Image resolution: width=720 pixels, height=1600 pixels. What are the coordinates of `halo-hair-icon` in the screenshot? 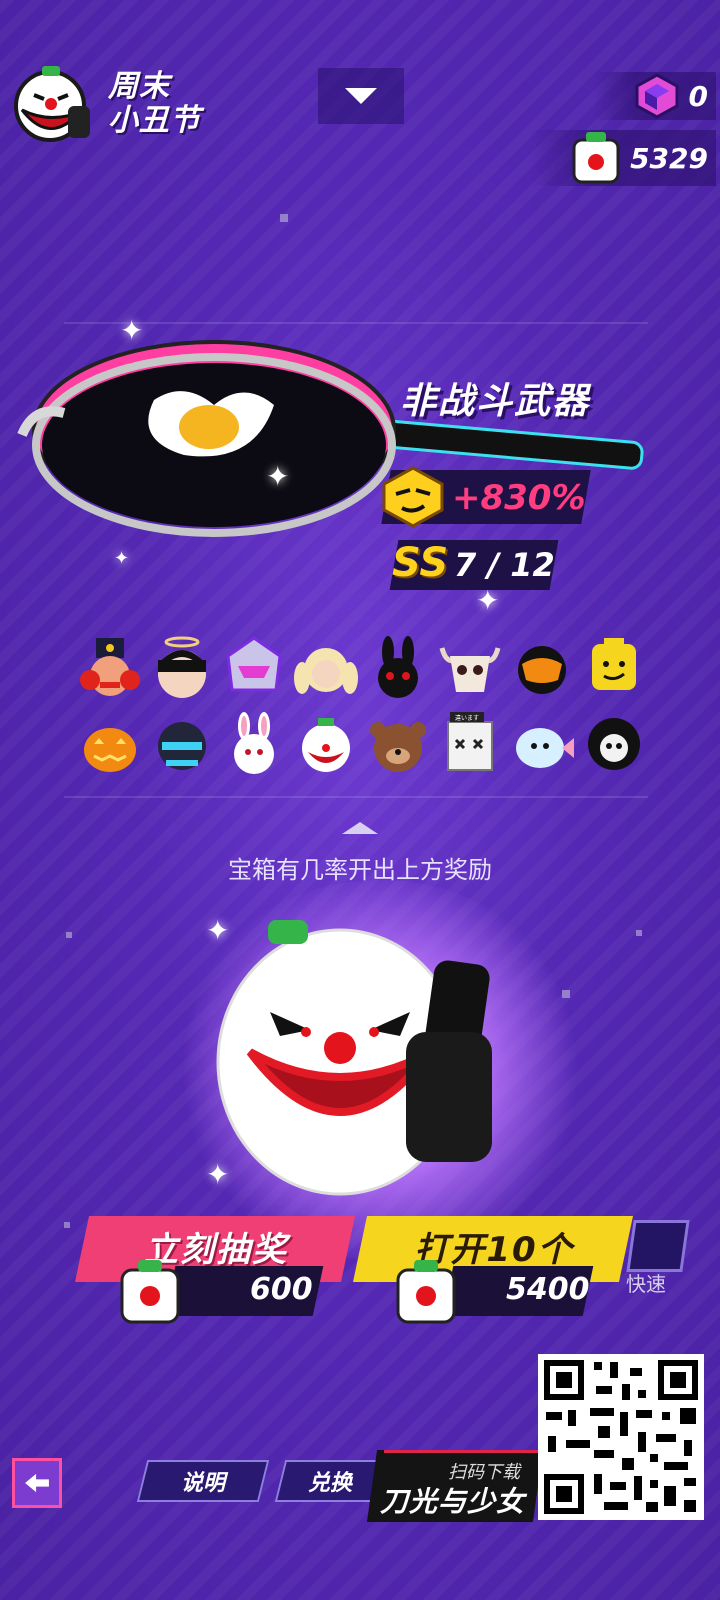 It's located at (182, 668).